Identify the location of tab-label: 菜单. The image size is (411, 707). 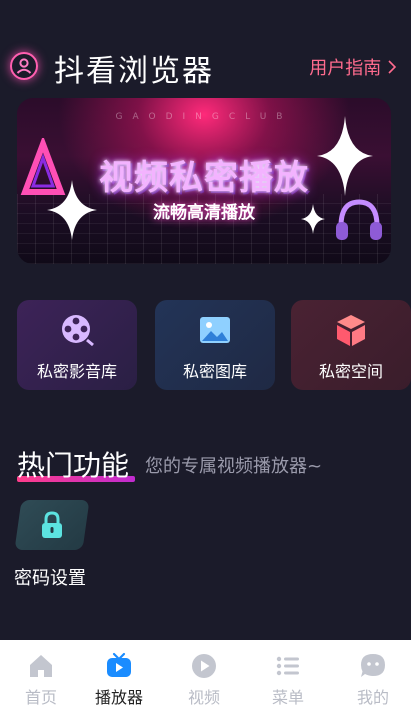
(287, 697).